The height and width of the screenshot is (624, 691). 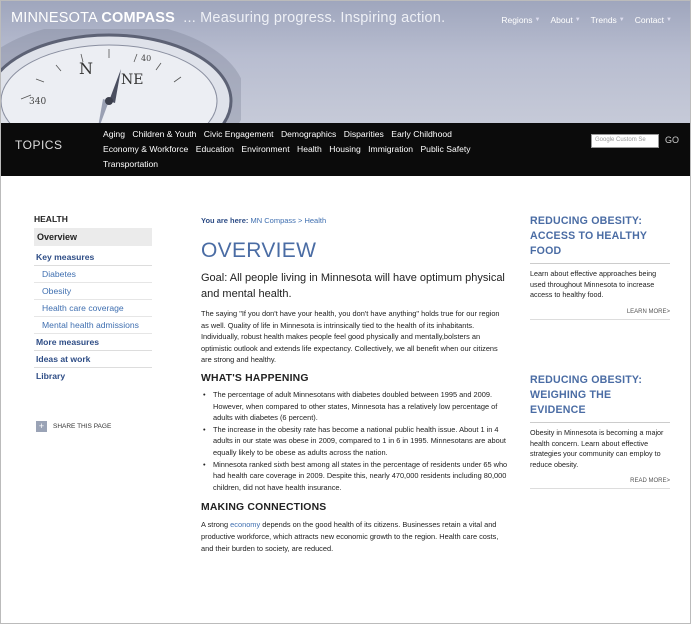 What do you see at coordinates (586, 20) in the screenshot?
I see `top-nav: Regions ▼ About ▼ Trends ▼ Contact ▼` at bounding box center [586, 20].